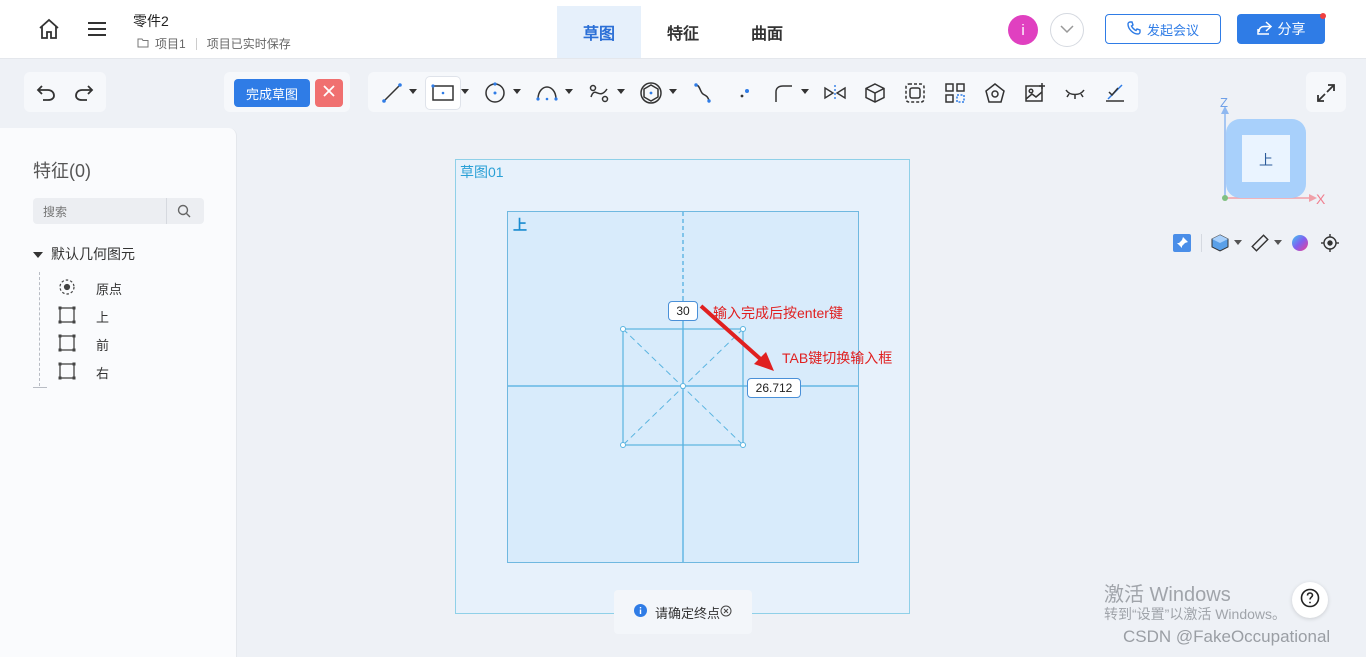 This screenshot has width=1366, height=657. I want to click on help-icon, so click(1310, 600).